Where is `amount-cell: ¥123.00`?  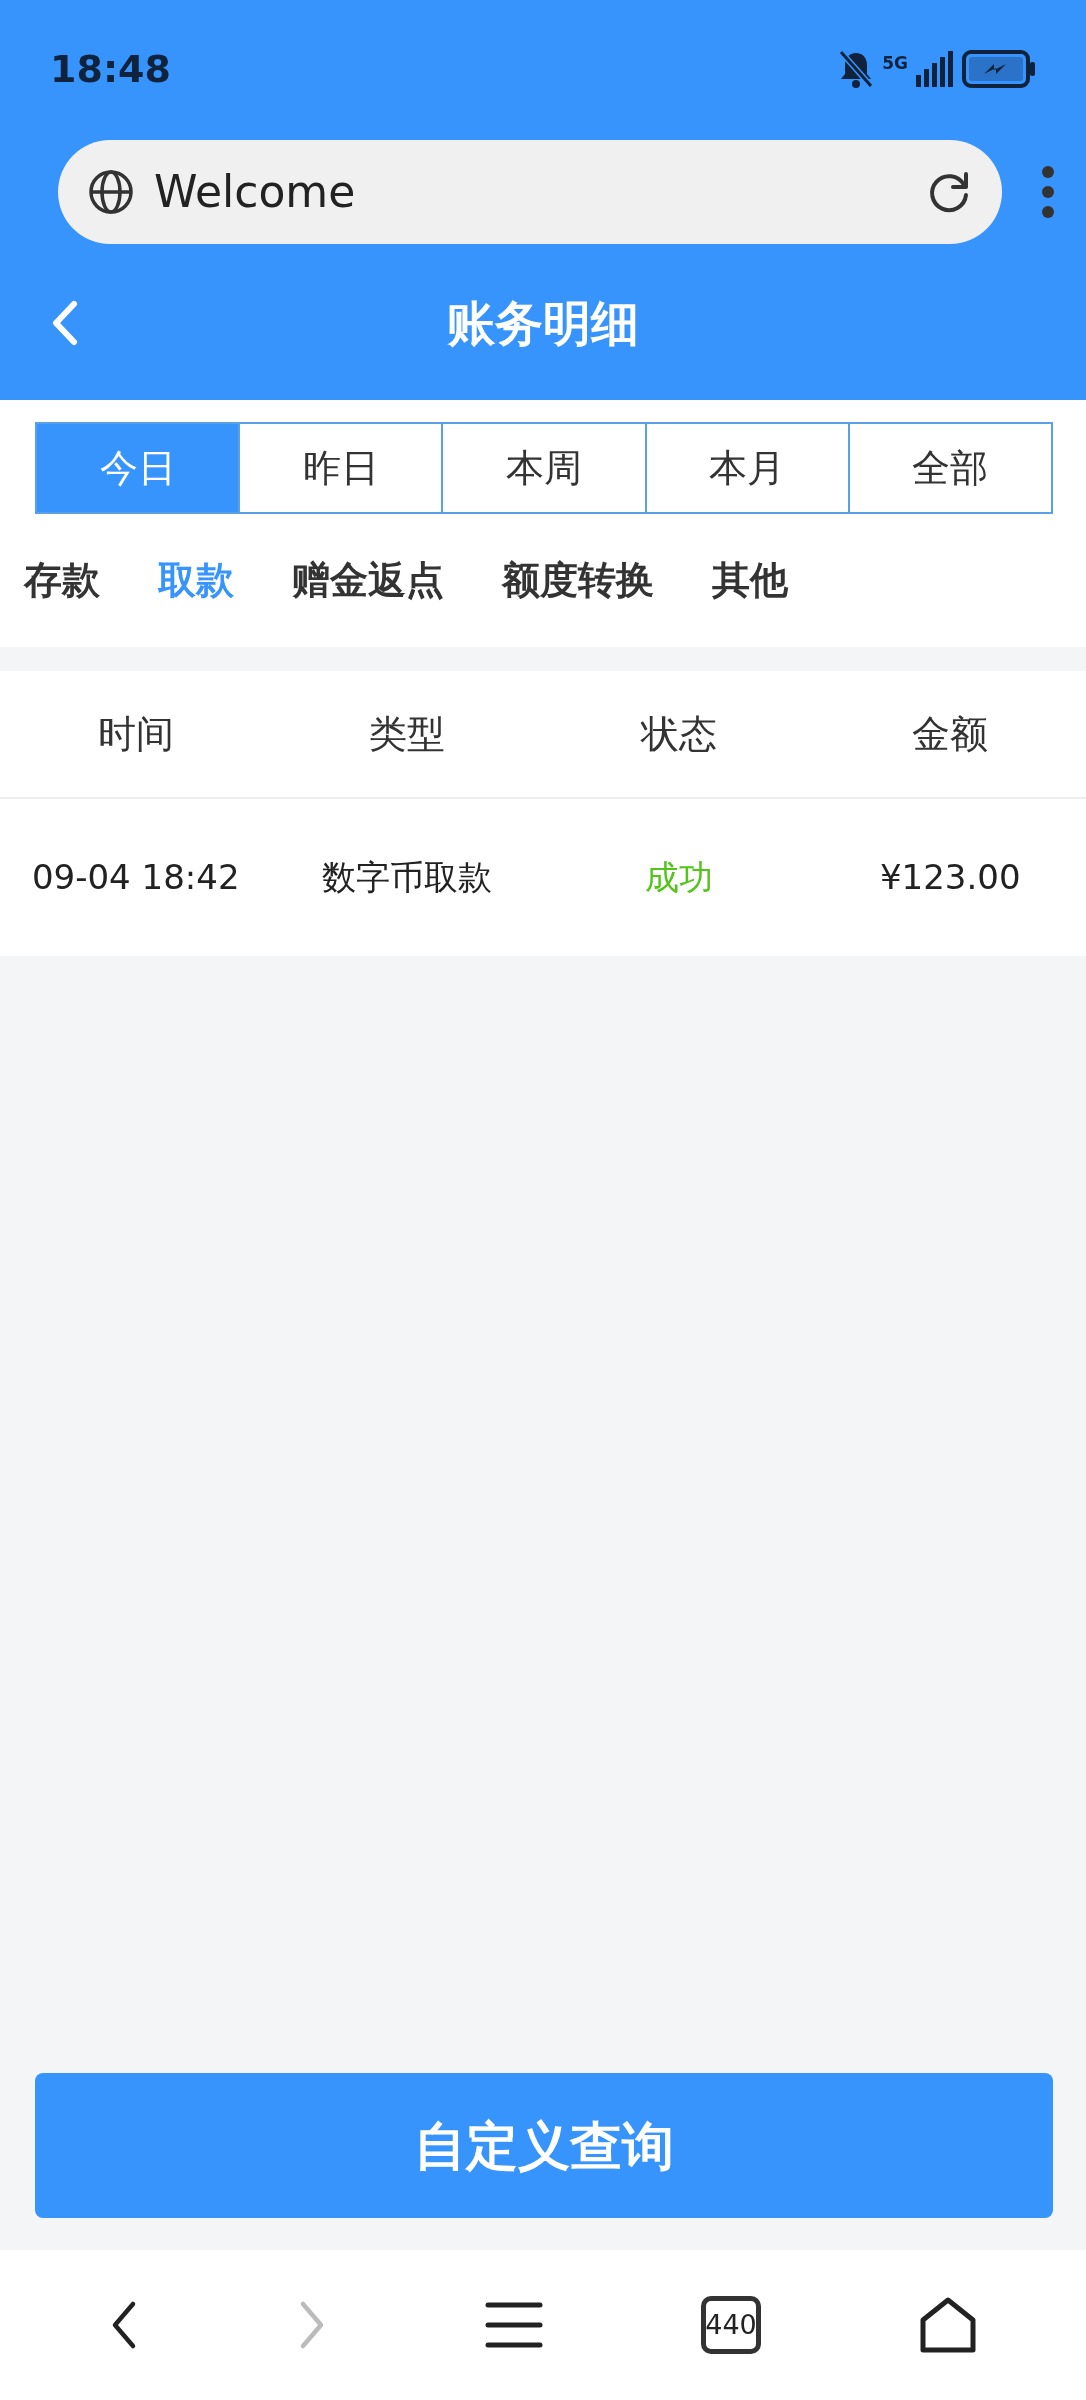
amount-cell: ¥123.00 is located at coordinates (950, 877).